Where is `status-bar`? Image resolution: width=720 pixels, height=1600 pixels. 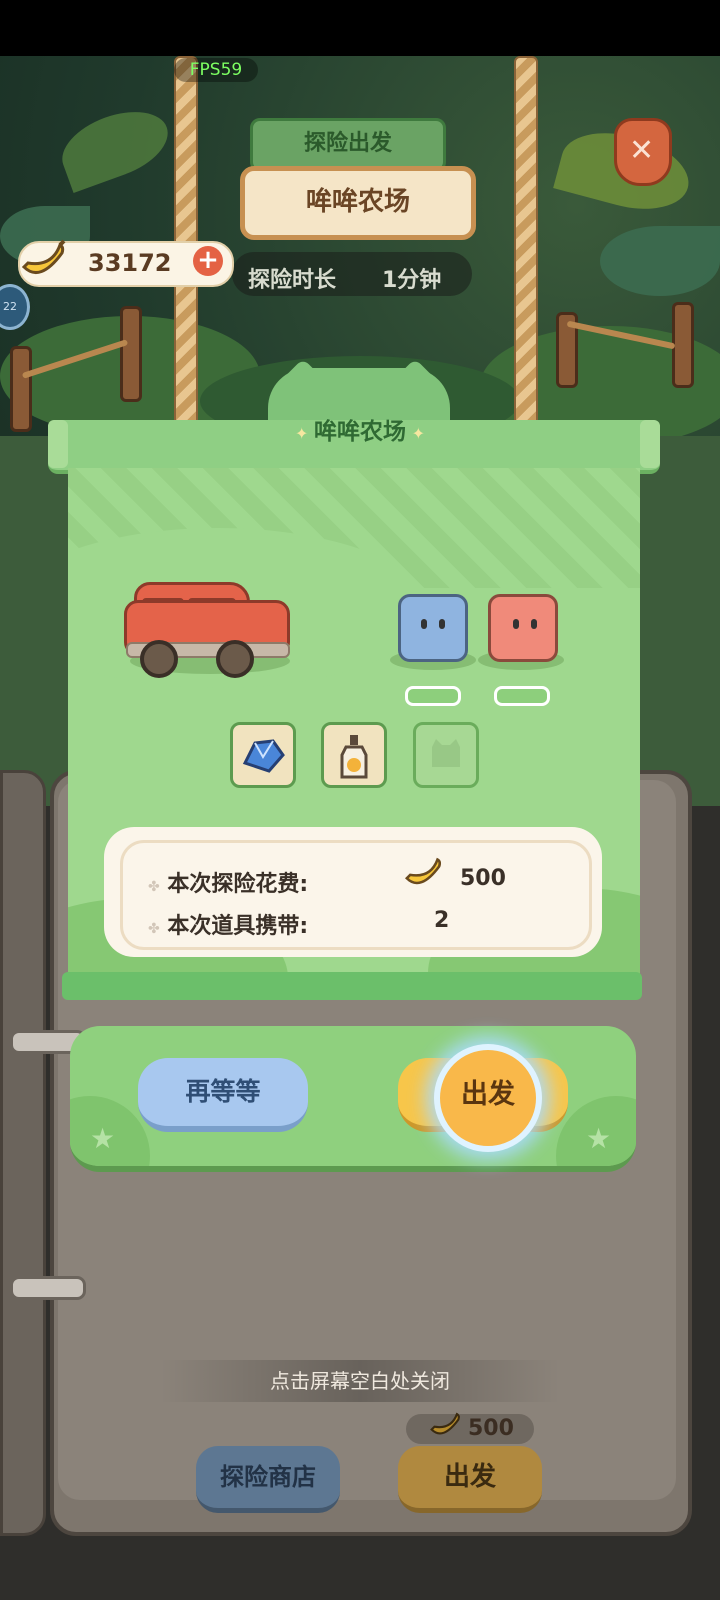 status-bar is located at coordinates (360, 28).